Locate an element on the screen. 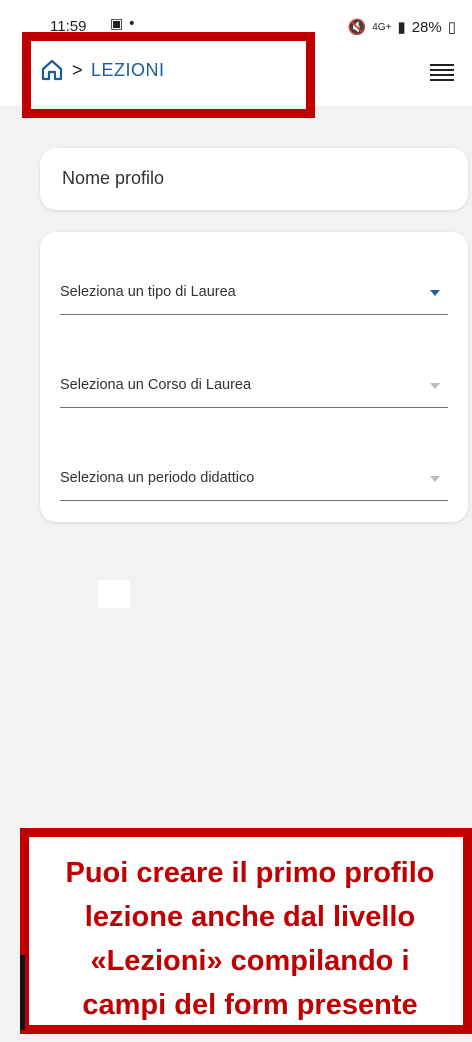 This screenshot has width=472, height=1042. battery-icon: ▯ is located at coordinates (451, 27).